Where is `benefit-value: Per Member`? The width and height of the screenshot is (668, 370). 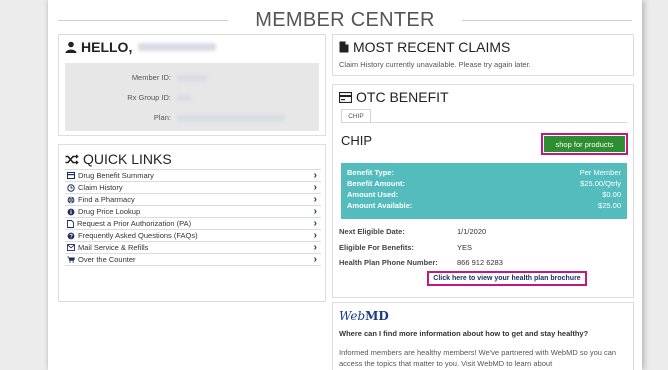
benefit-value: Per Member is located at coordinates (600, 172).